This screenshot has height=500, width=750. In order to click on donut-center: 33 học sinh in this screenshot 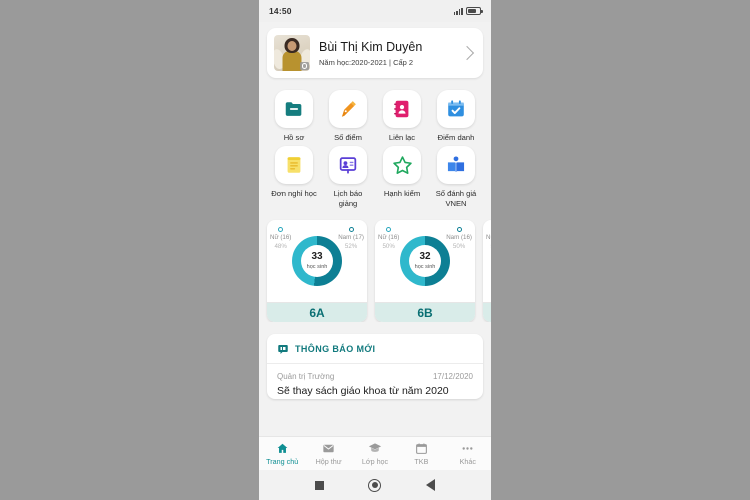, I will do `click(317, 261)`.